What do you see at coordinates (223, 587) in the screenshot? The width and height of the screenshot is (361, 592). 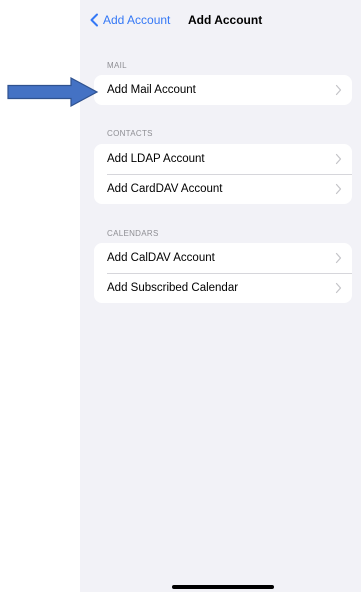 I see `home-indicator` at bounding box center [223, 587].